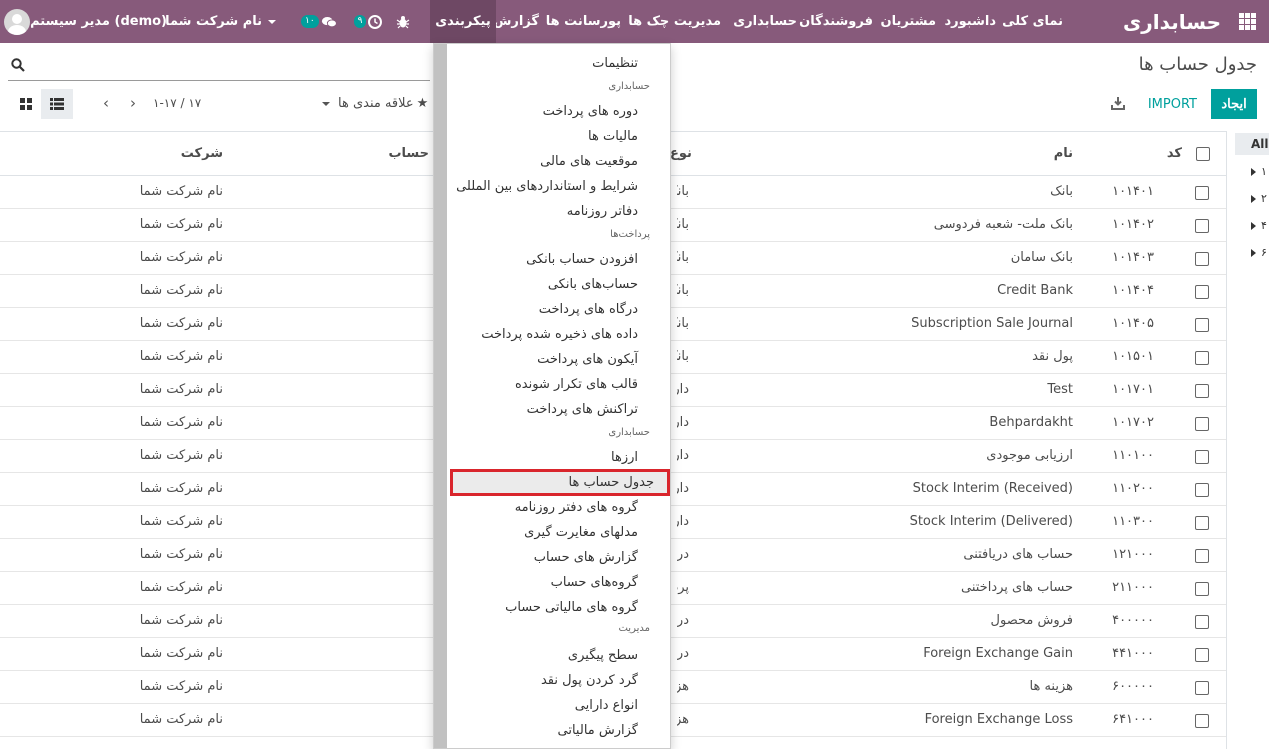 The height and width of the screenshot is (749, 1269). What do you see at coordinates (624, 457) in the screenshot?
I see `dropdown-item: ارزها` at bounding box center [624, 457].